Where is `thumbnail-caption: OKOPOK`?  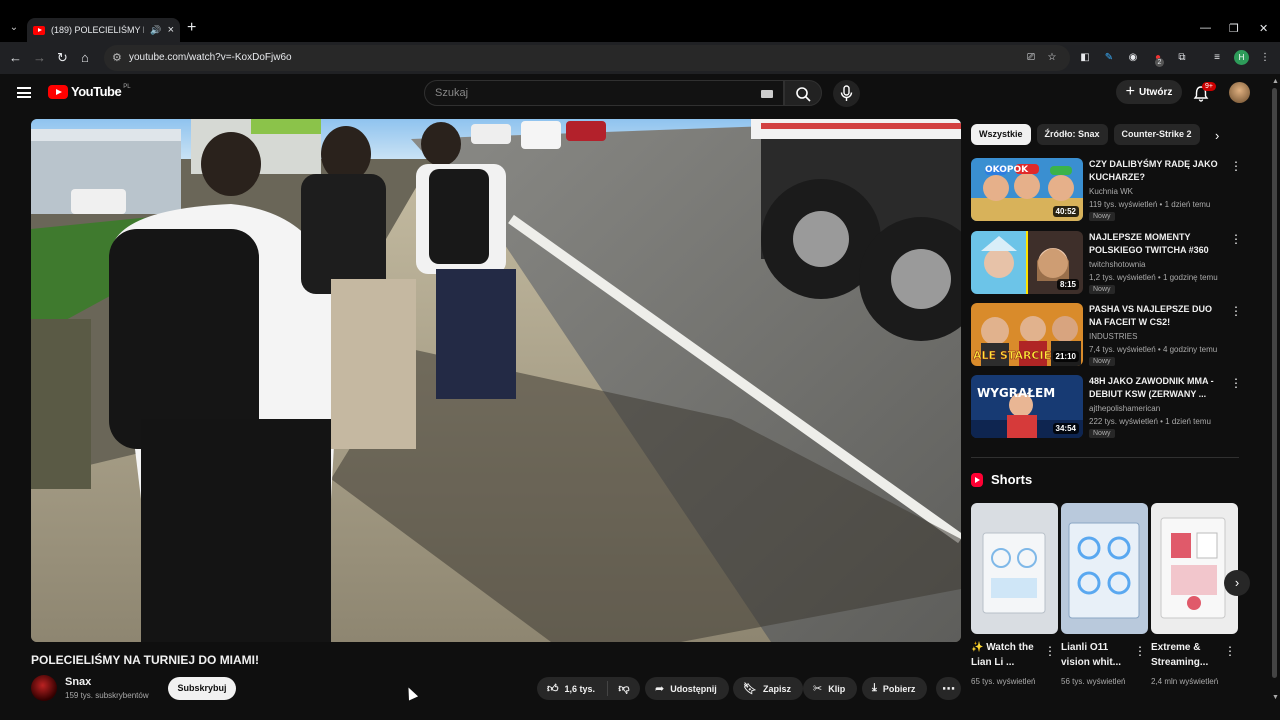 thumbnail-caption: OKOPOK is located at coordinates (1007, 170).